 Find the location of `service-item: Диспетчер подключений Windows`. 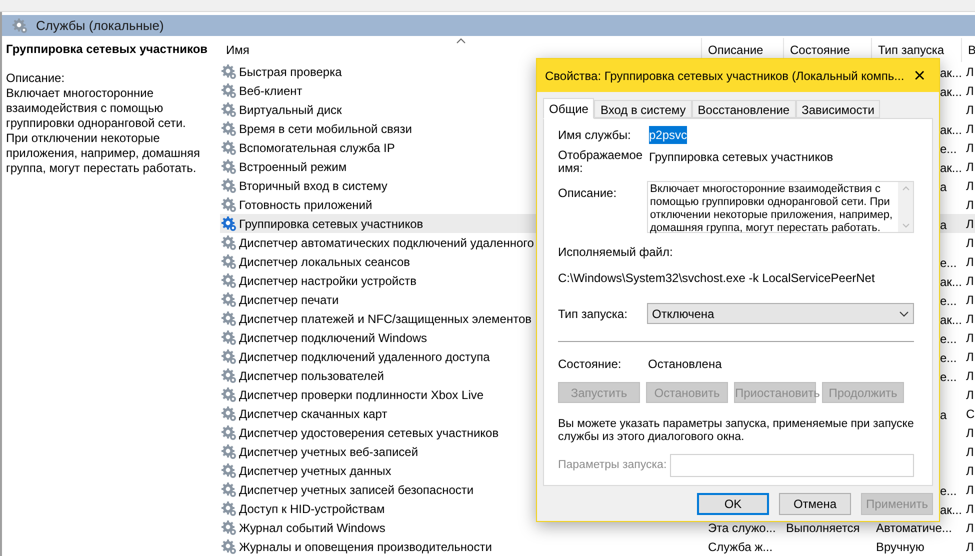

service-item: Диспетчер подключений Windows is located at coordinates (461, 337).